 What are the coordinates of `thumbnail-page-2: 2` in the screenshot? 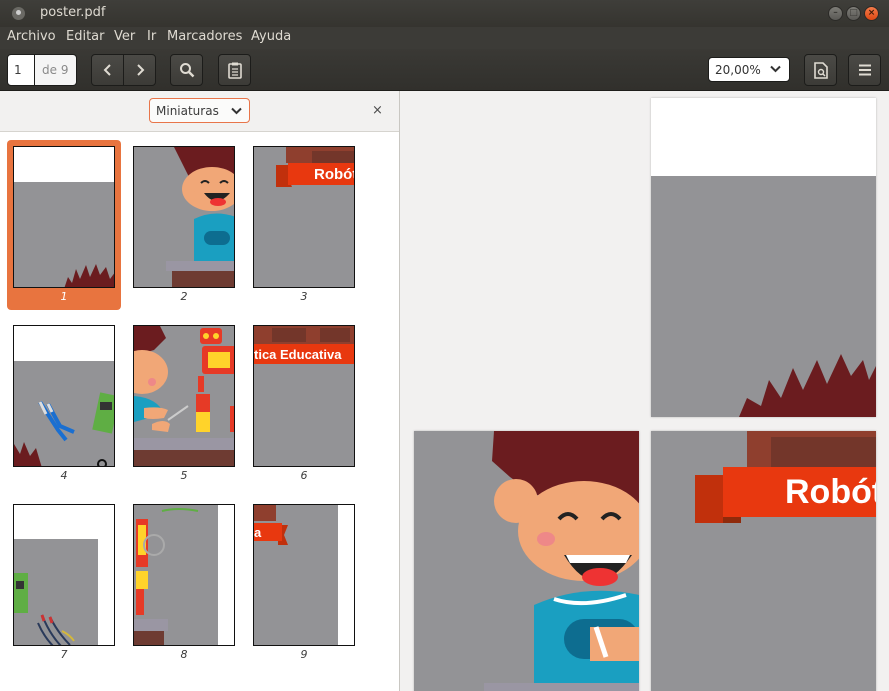 It's located at (184, 225).